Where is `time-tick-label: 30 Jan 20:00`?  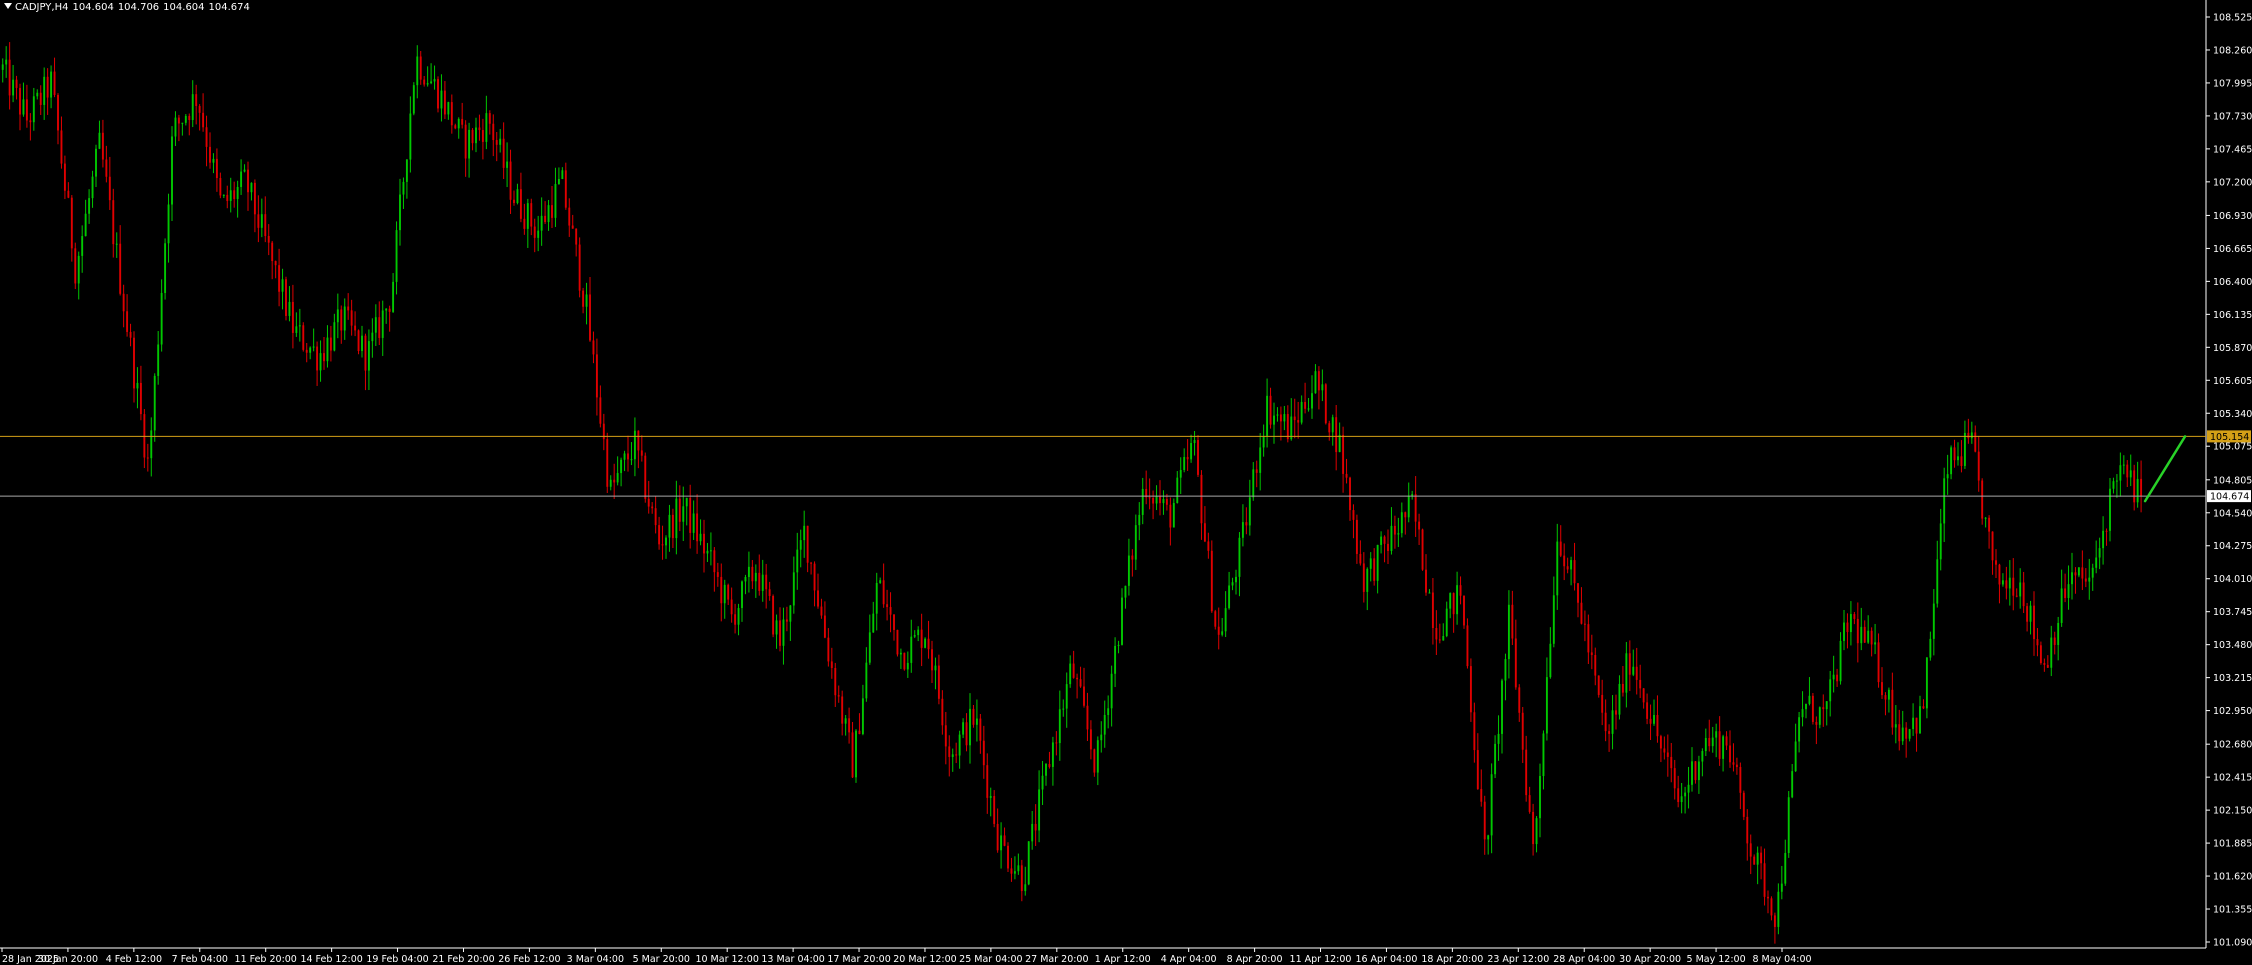
time-tick-label: 30 Jan 20:00 is located at coordinates (68, 959).